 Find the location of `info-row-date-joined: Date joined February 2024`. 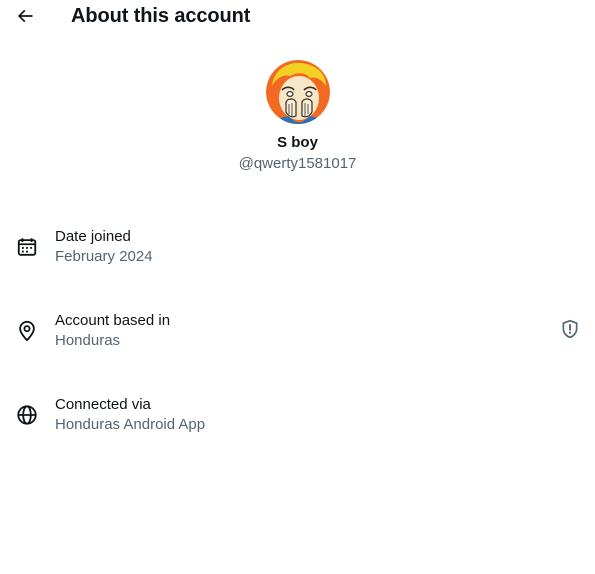

info-row-date-joined: Date joined February 2024 is located at coordinates (297, 249).